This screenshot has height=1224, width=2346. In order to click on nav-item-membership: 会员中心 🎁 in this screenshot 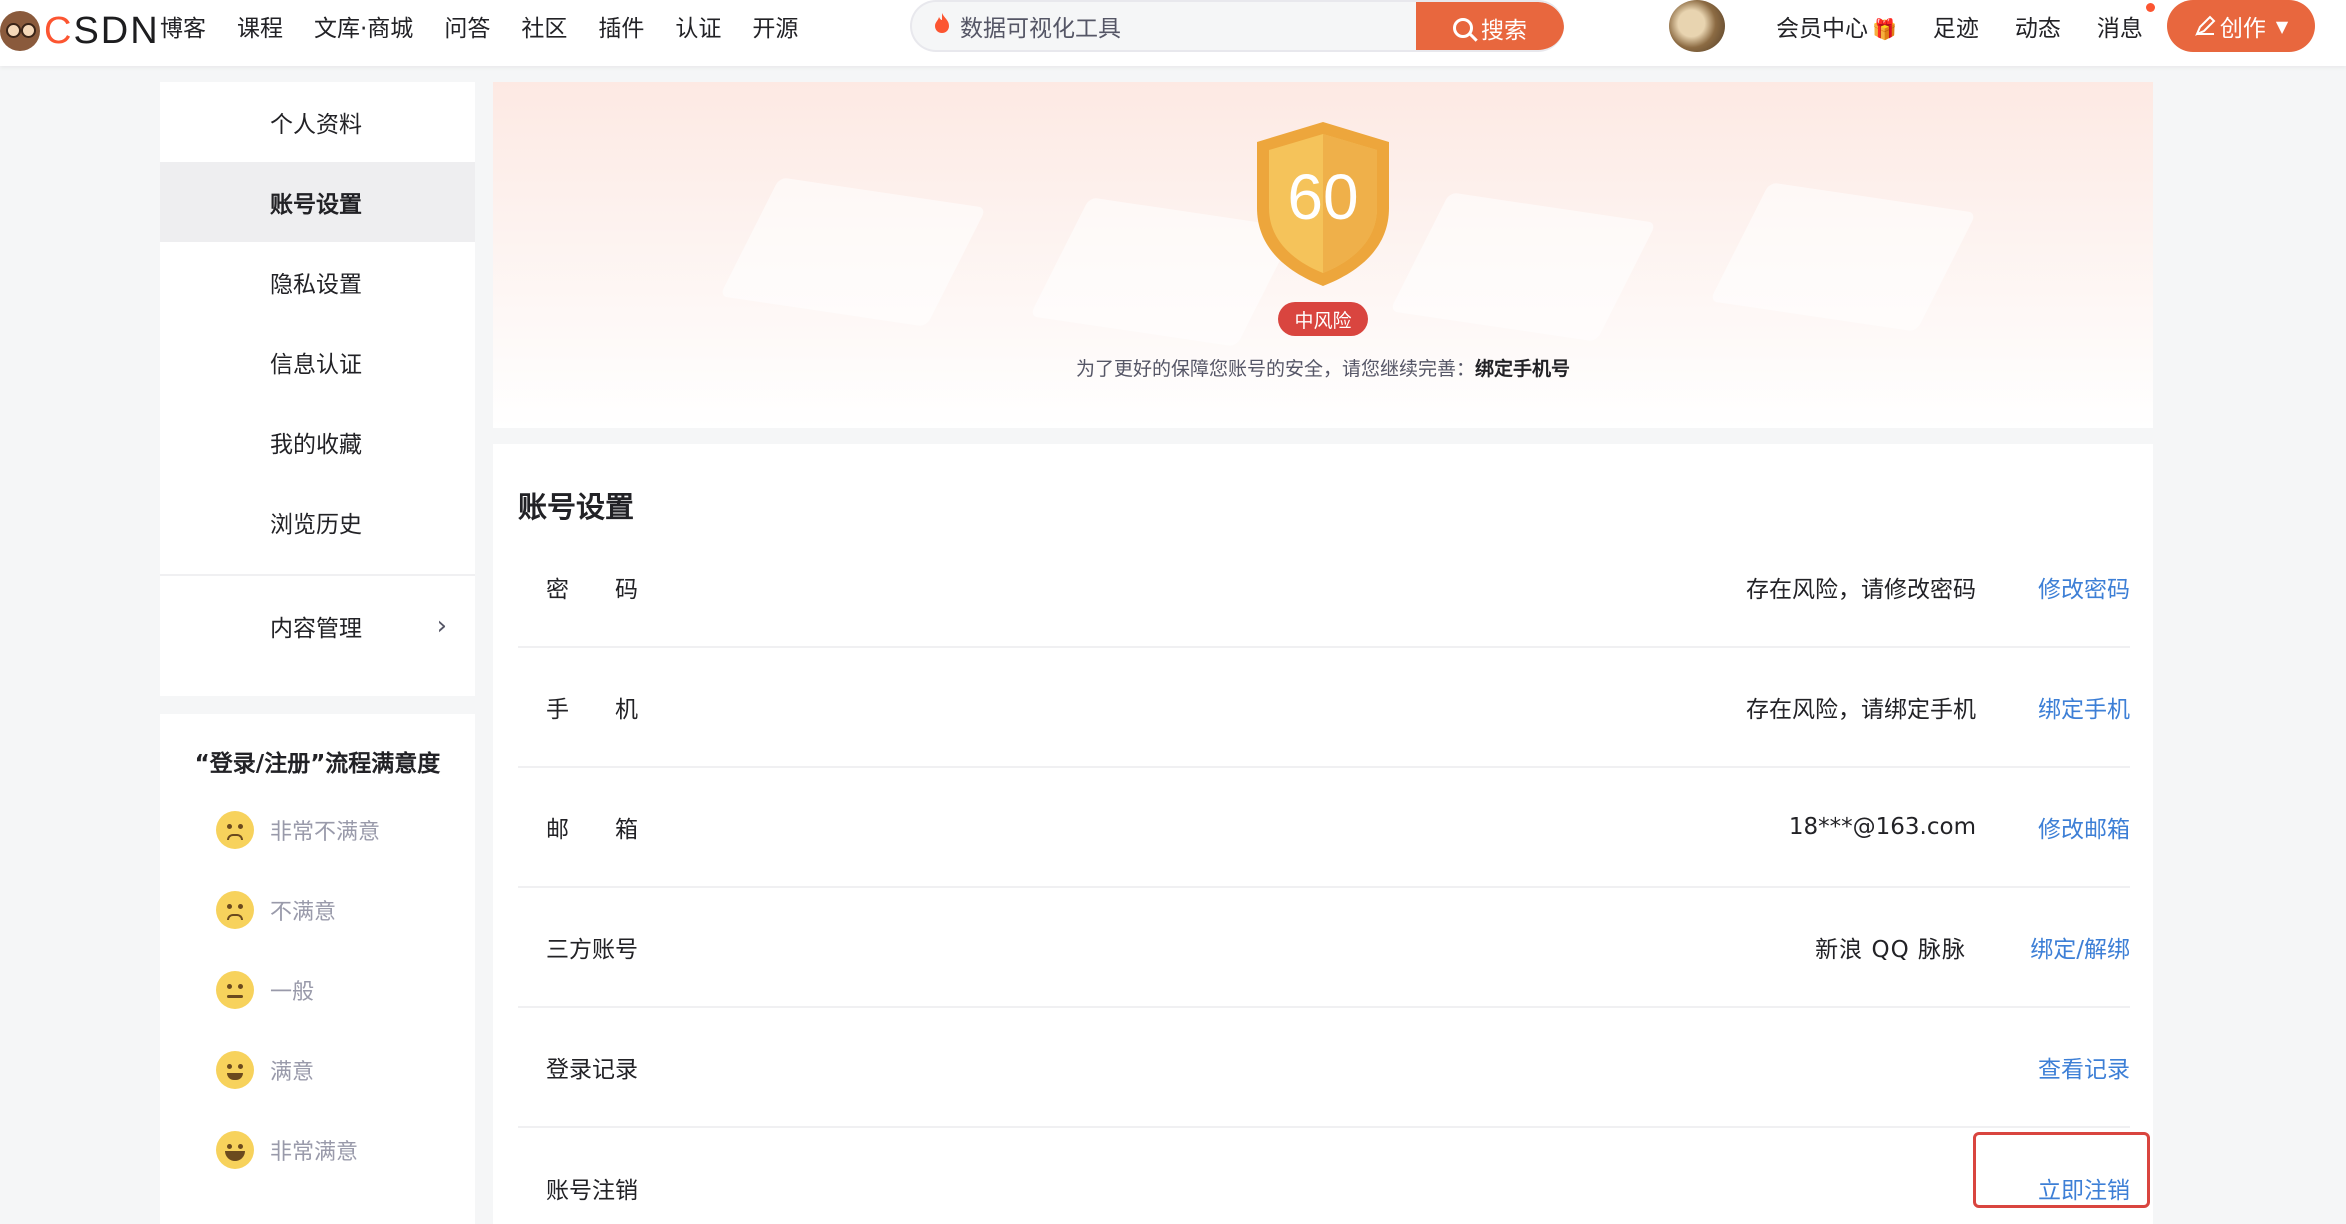, I will do `click(1836, 26)`.